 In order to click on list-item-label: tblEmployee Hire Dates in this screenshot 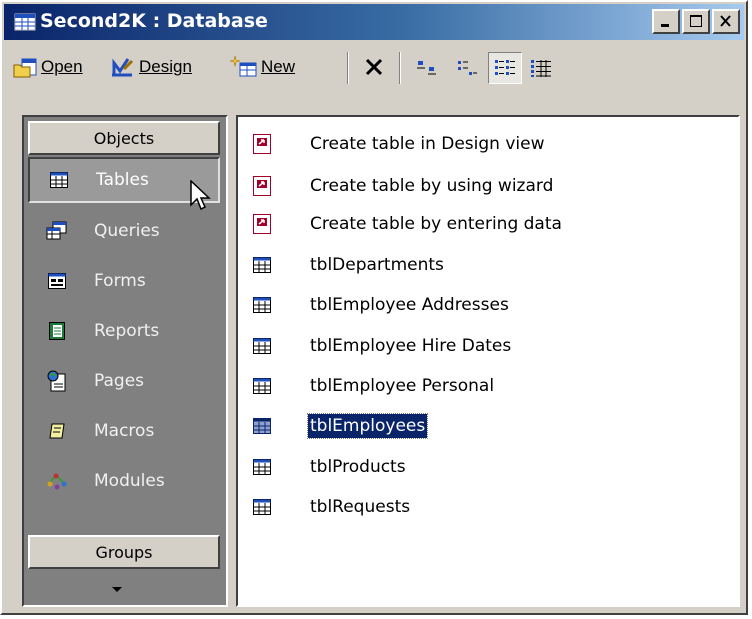, I will do `click(411, 346)`.